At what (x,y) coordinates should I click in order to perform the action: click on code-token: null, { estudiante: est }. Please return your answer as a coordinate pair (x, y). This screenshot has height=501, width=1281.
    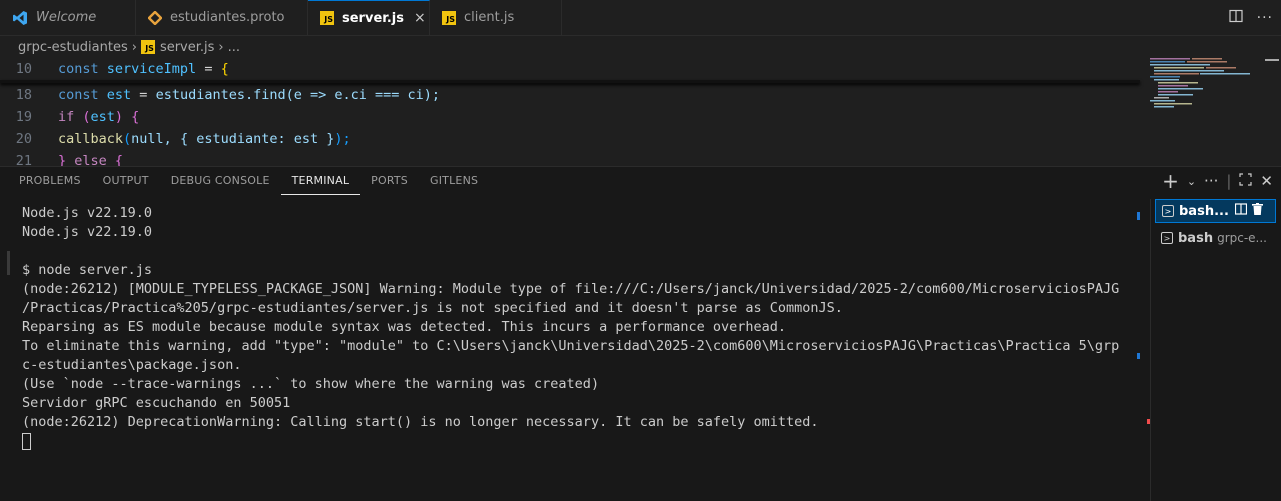
    Looking at the image, I should click on (233, 139).